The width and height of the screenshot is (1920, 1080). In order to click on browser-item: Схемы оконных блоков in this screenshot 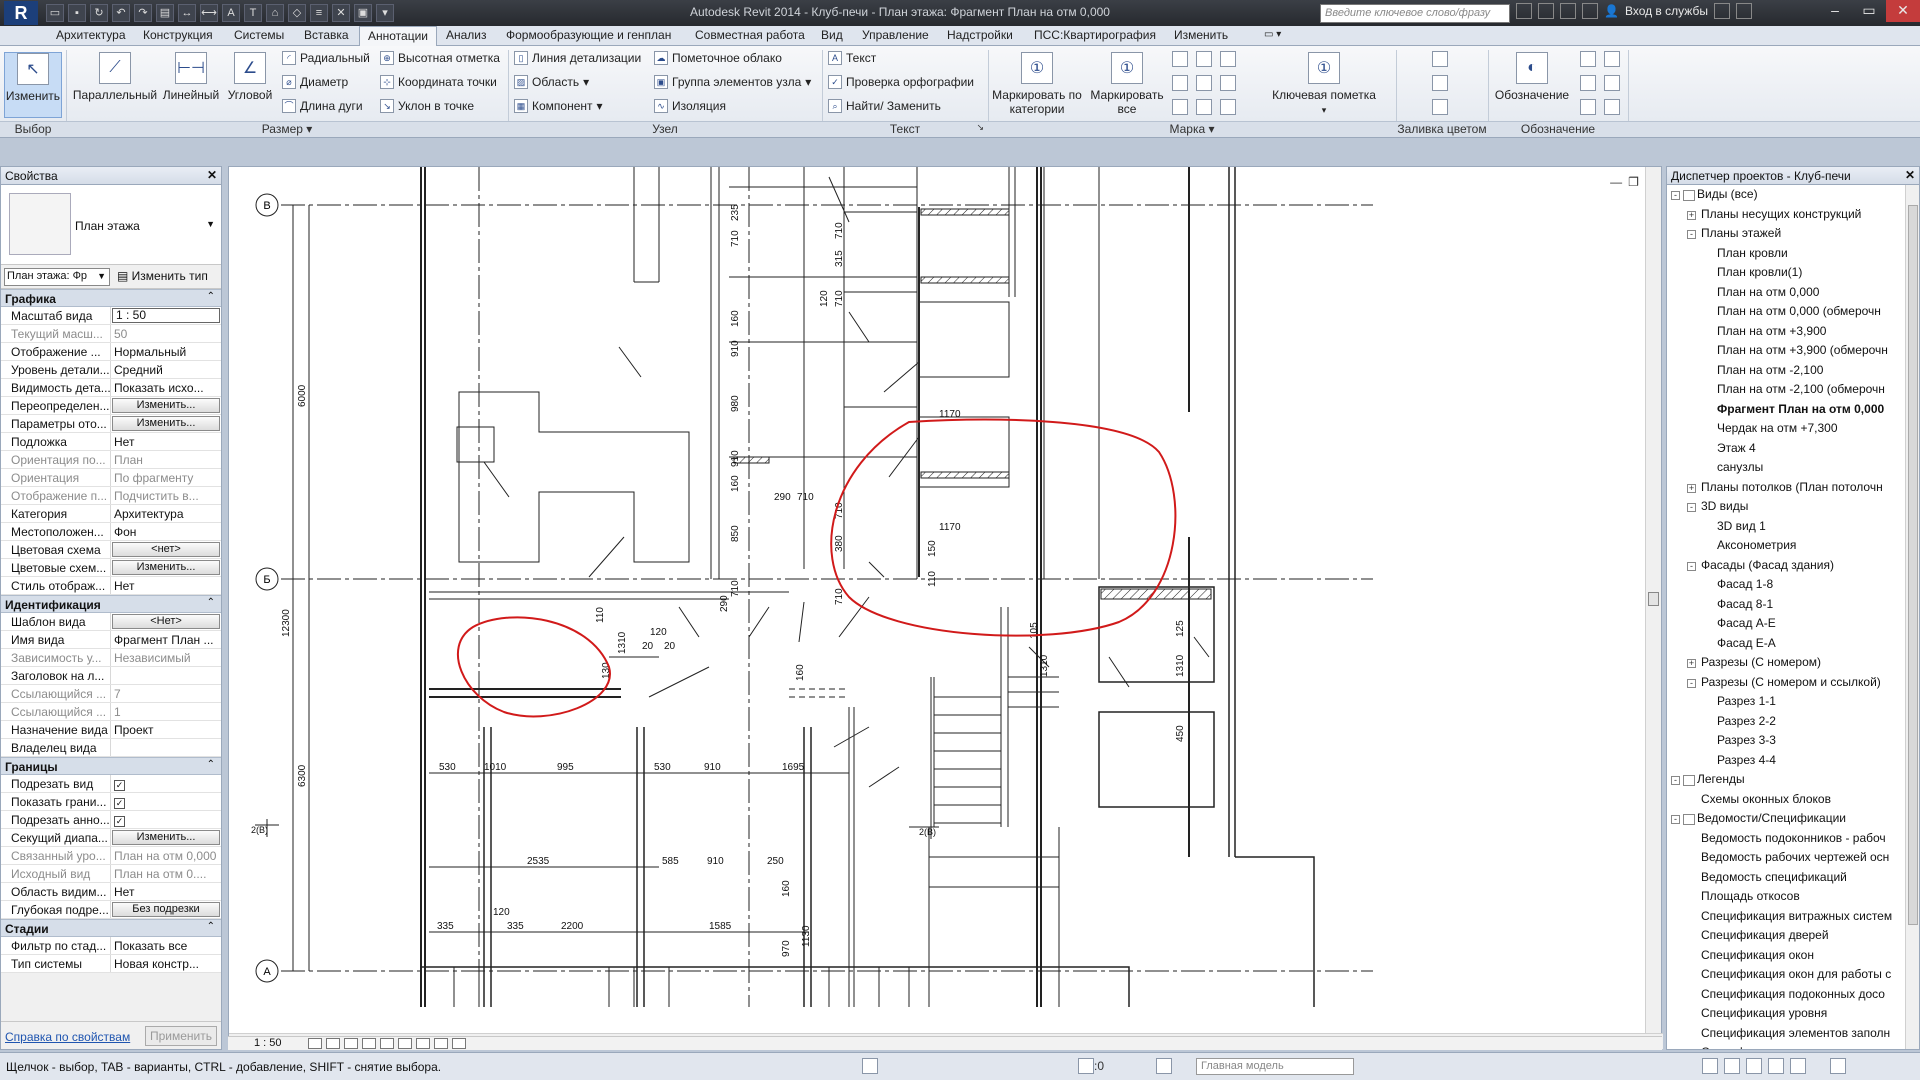, I will do `click(1766, 799)`.